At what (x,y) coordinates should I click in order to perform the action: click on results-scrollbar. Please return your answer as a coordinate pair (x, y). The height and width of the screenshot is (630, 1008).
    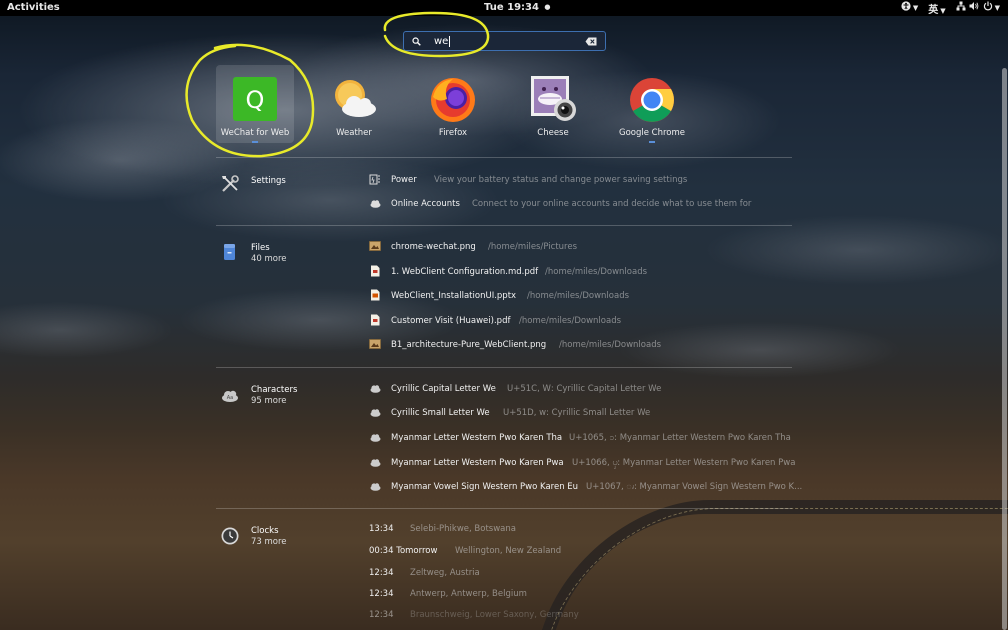
    Looking at the image, I should click on (1004, 349).